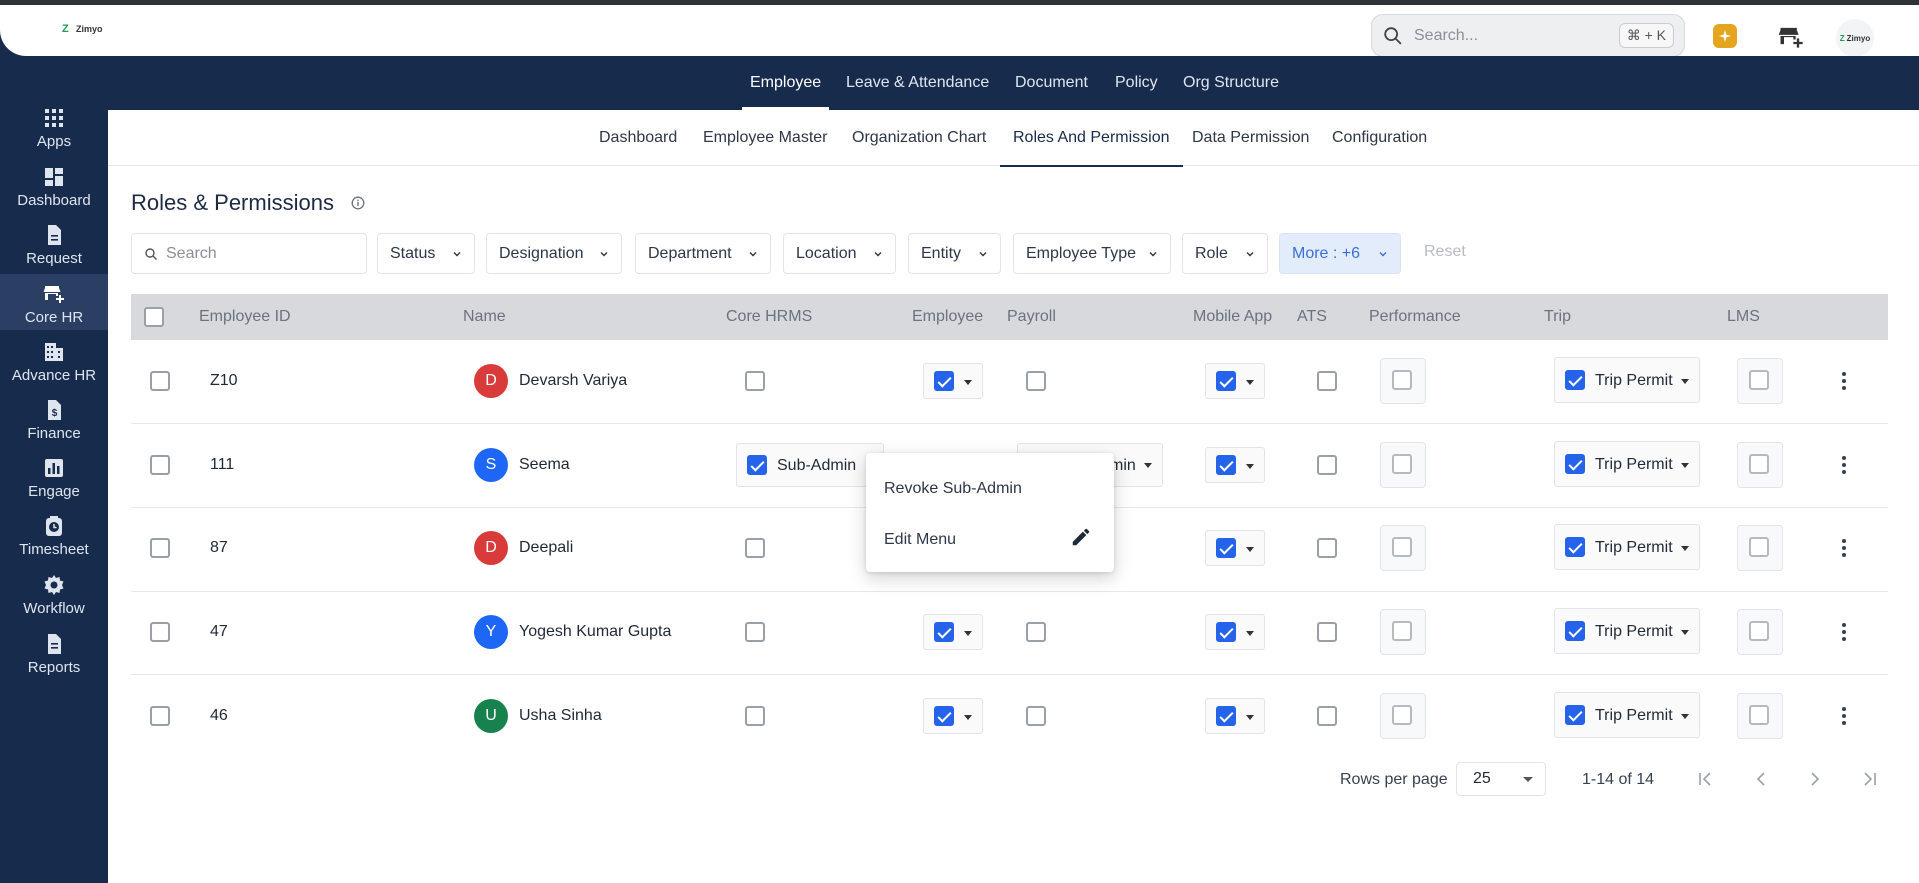 Image resolution: width=1919 pixels, height=883 pixels. I want to click on sidebar-item-advance-hr: Advance HR, so click(54, 366).